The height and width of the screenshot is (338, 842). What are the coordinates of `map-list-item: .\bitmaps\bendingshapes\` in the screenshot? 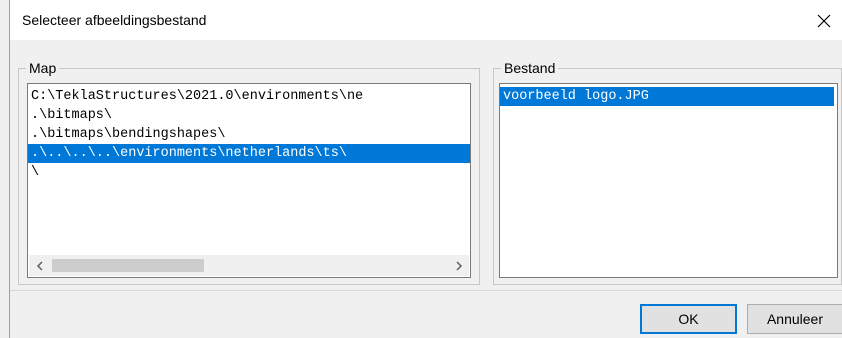 It's located at (249, 134).